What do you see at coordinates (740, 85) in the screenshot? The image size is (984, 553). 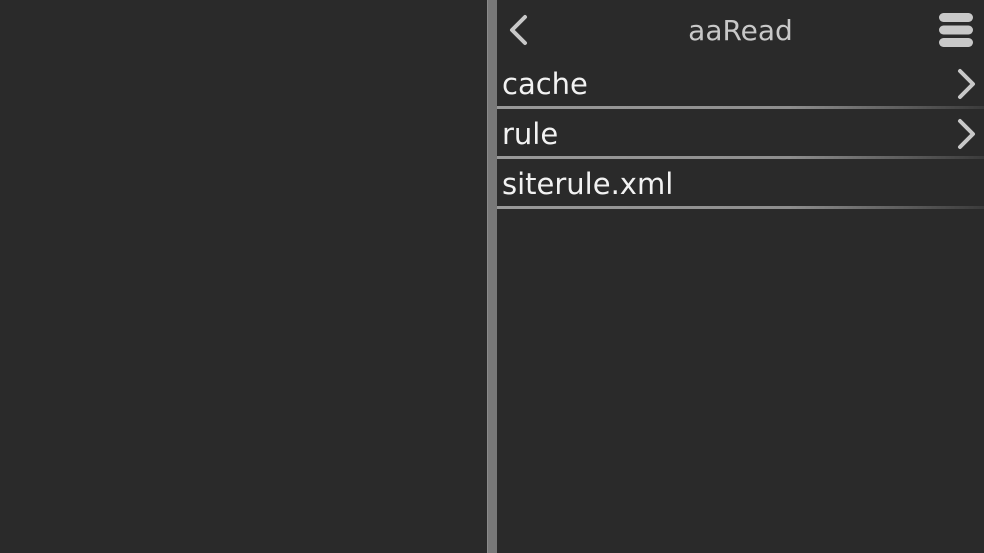 I see `file-item-cache: cache` at bounding box center [740, 85].